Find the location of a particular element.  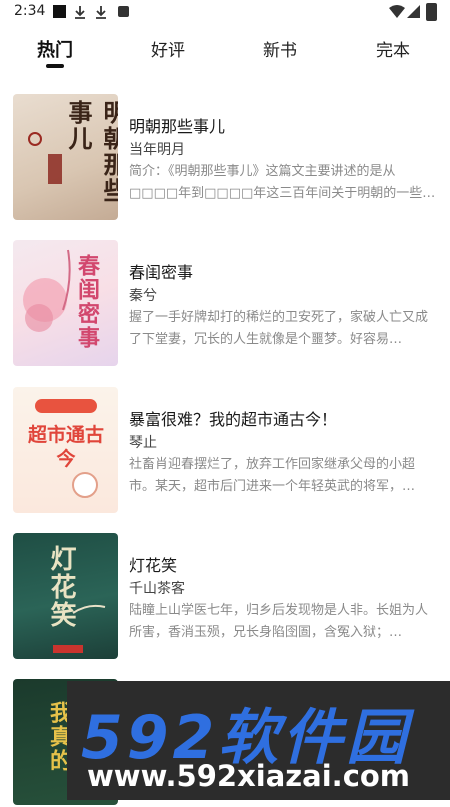

tab-new-books: 新书 is located at coordinates (280, 48).